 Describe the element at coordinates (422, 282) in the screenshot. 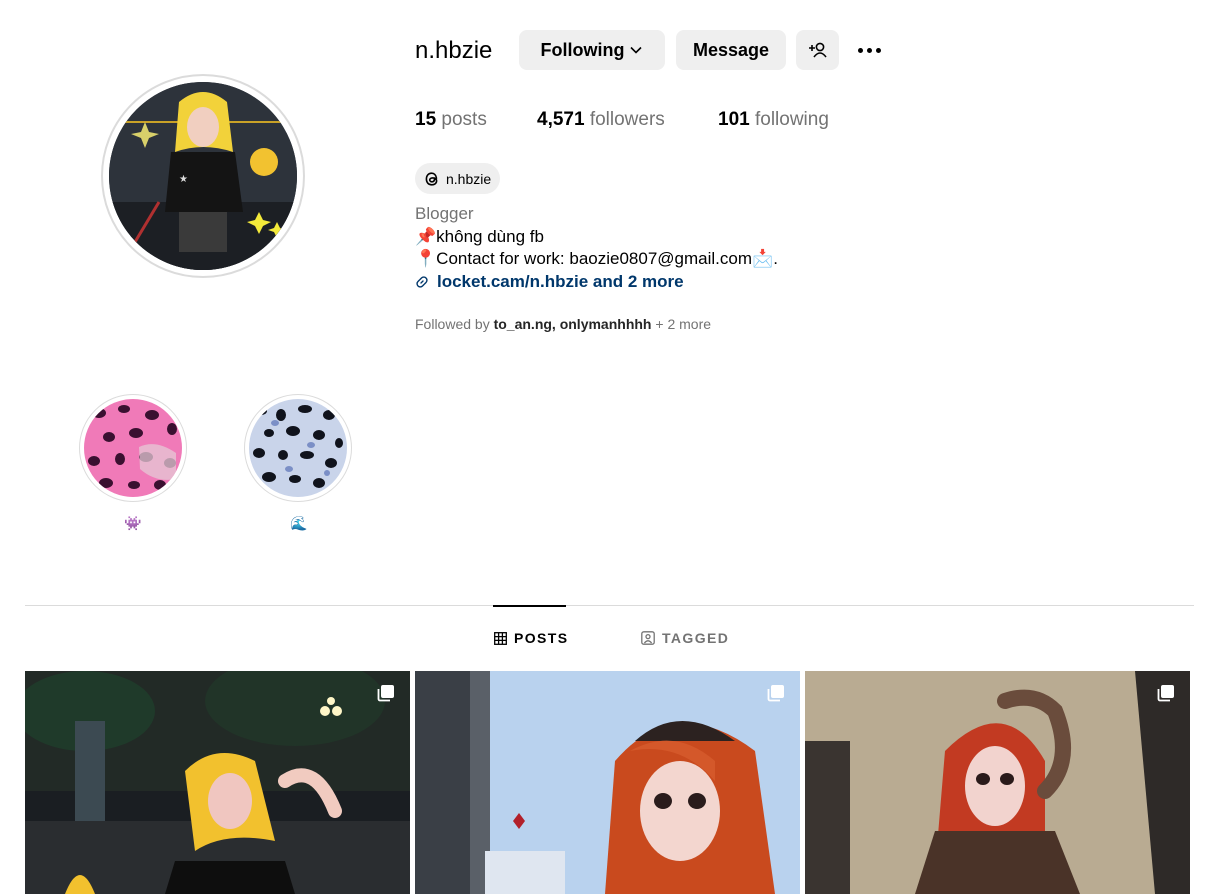

I see `link-icon` at that location.